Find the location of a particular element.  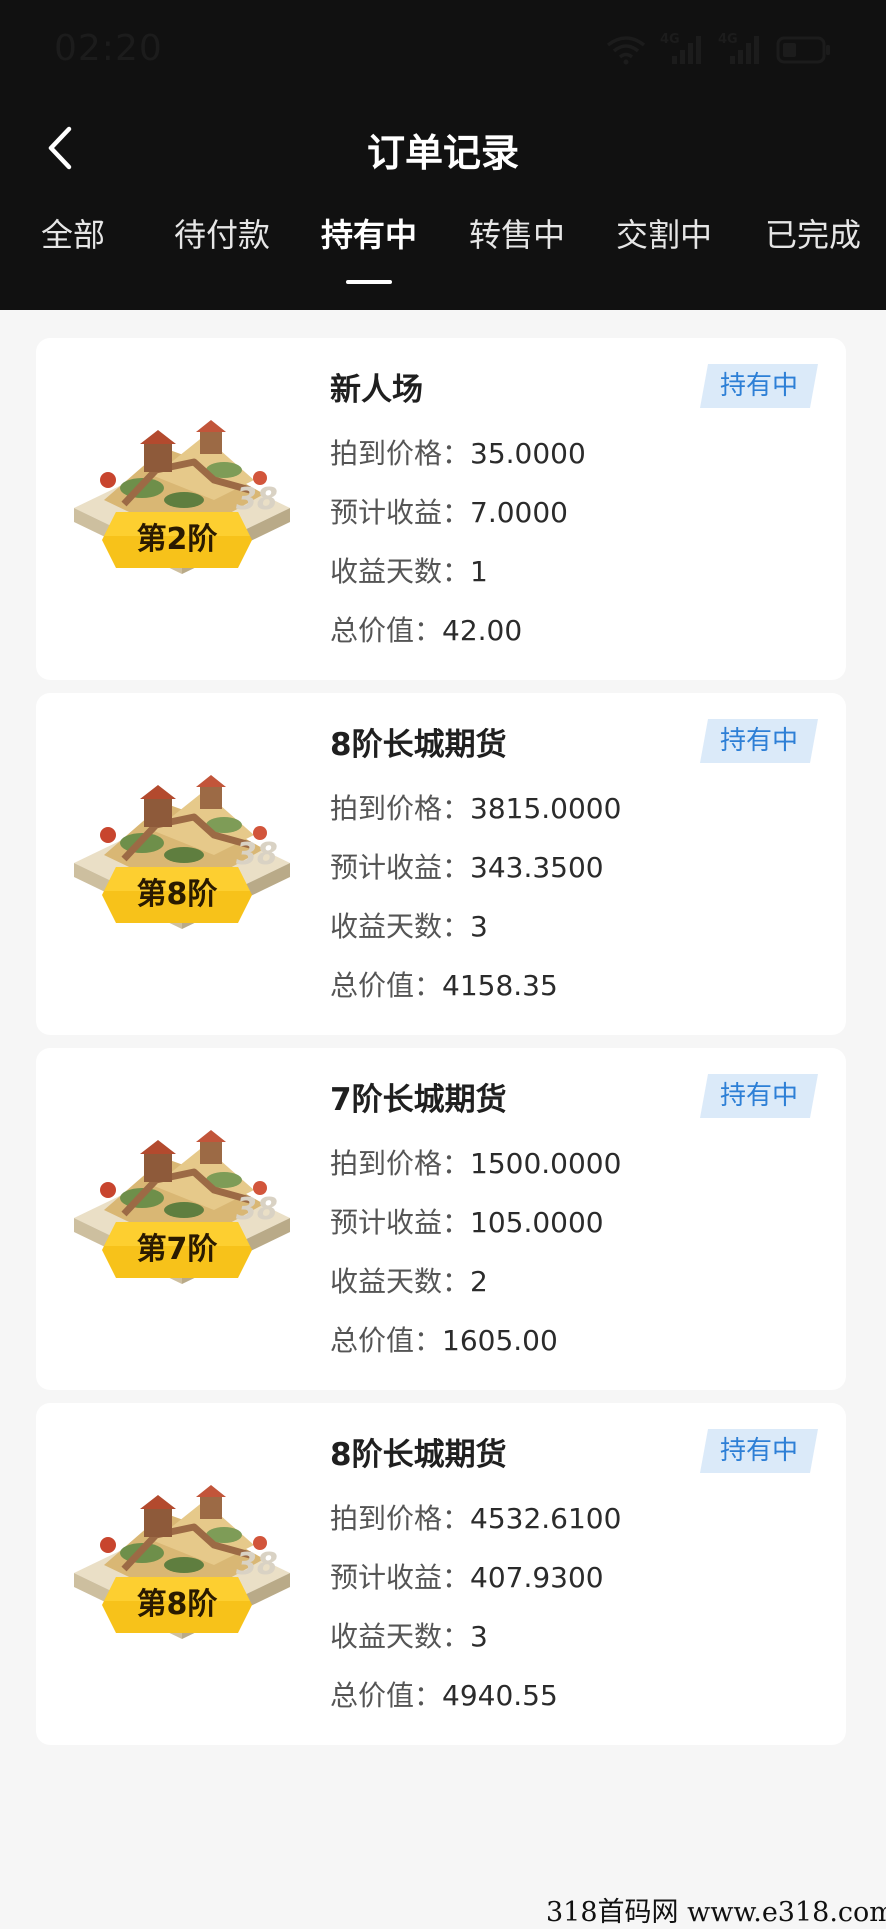

total-row: 总价值：4940.55 is located at coordinates (444, 1694).